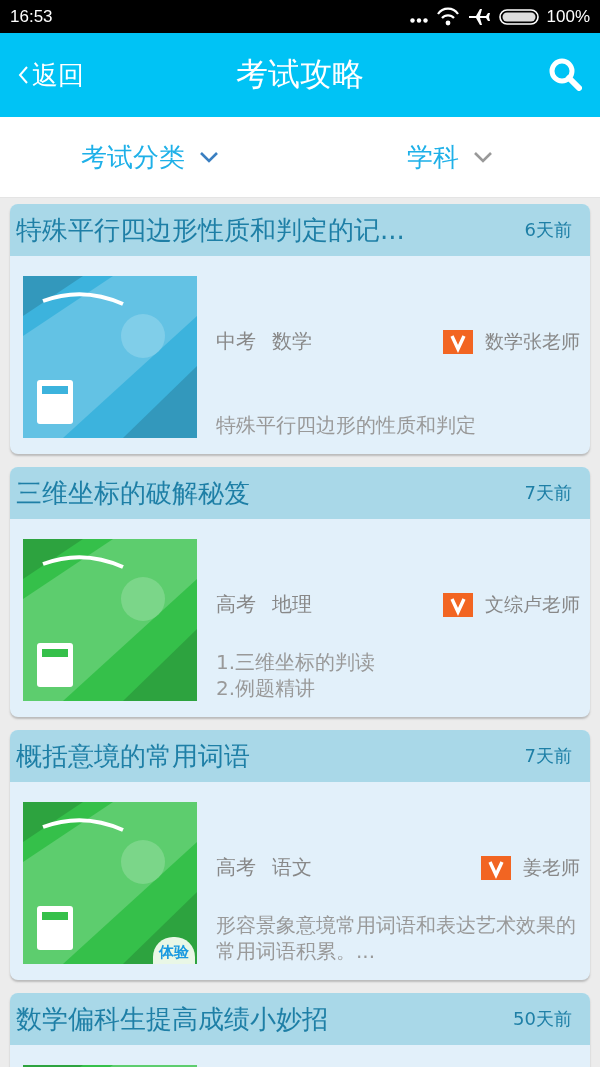 The width and height of the screenshot is (600, 1067). I want to click on teacher-name: 文综卢老师, so click(532, 604).